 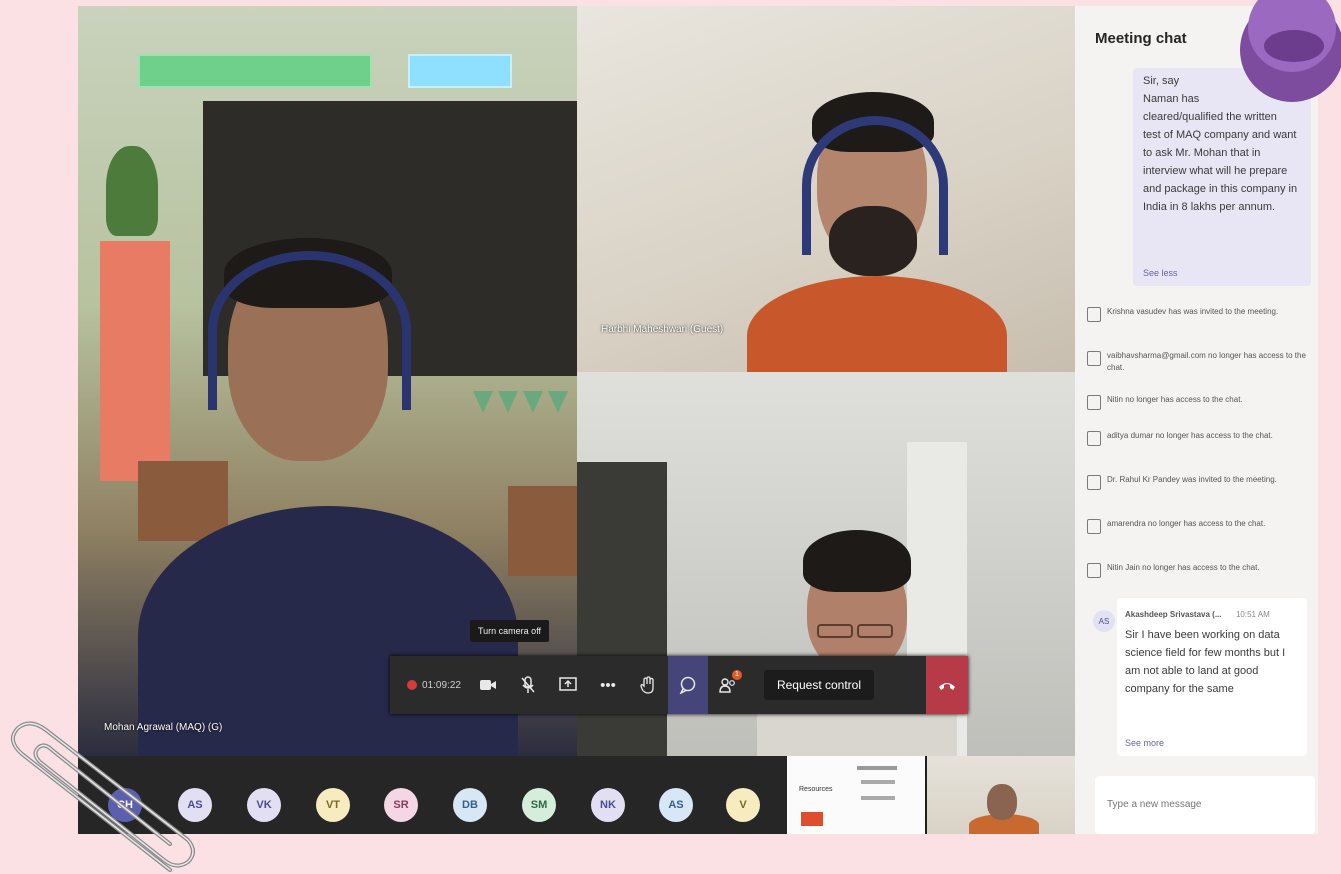 I want to click on avatar-initials: VK, so click(x=264, y=805).